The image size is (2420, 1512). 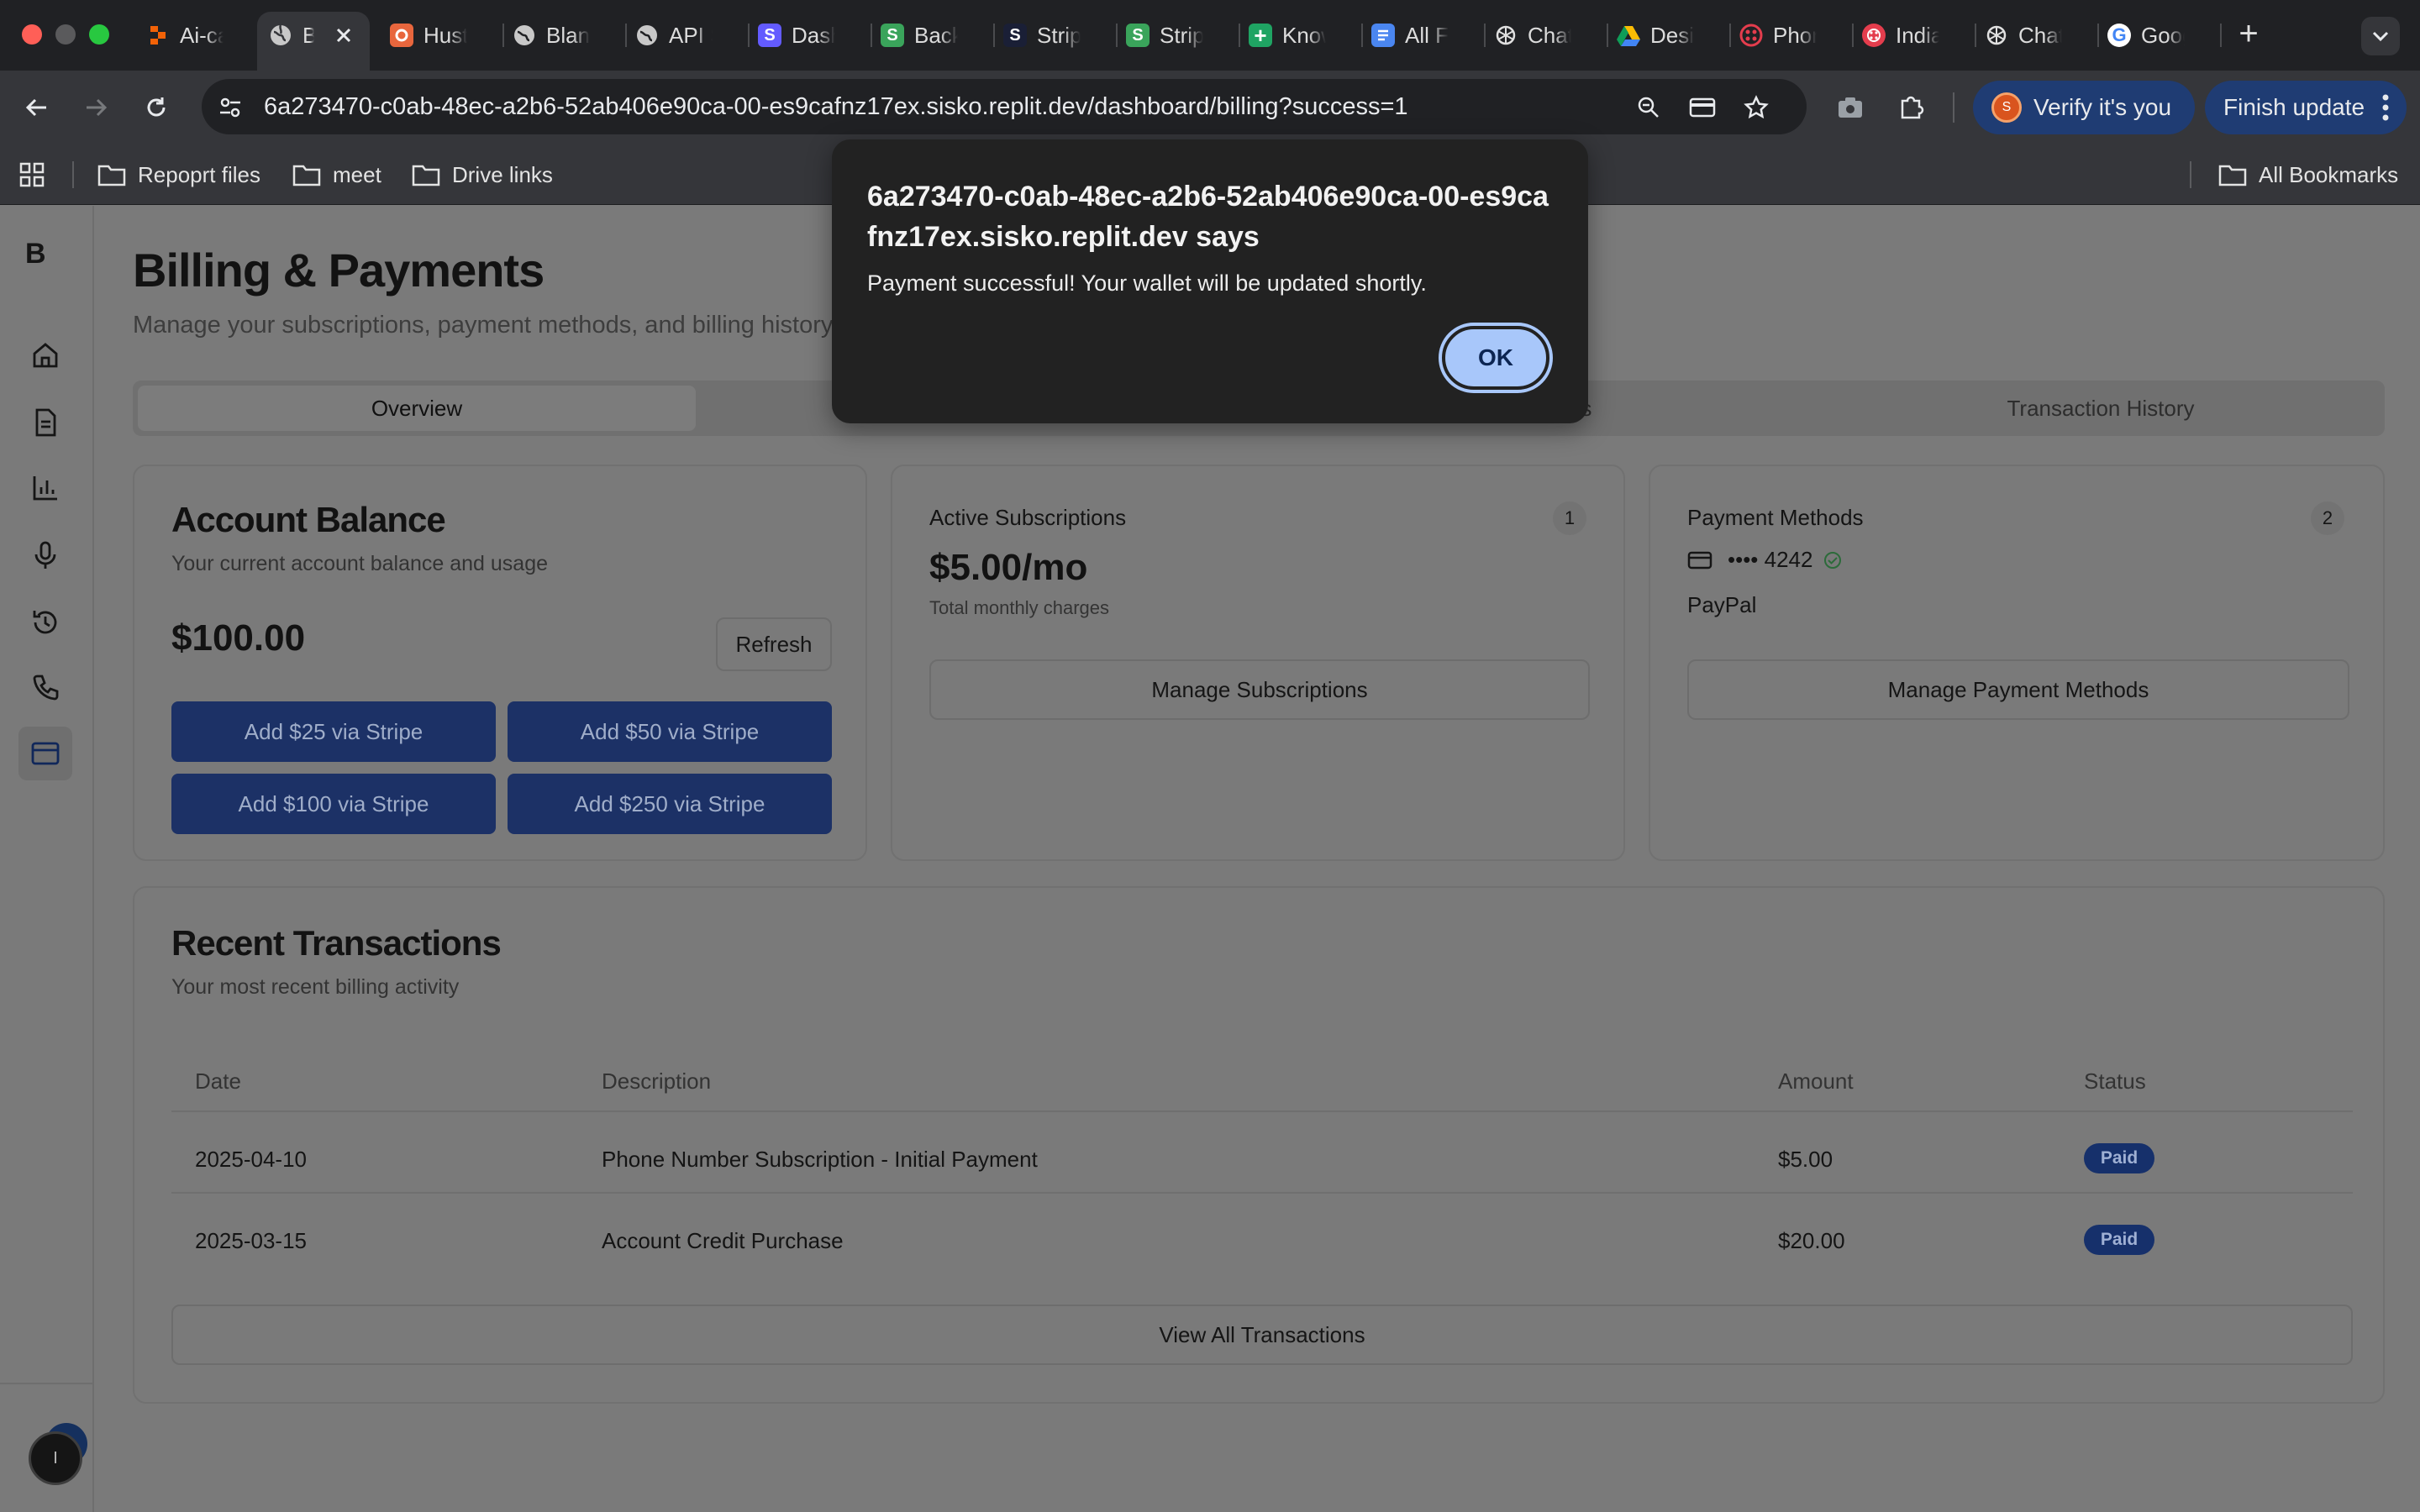 I want to click on camera-icon, so click(x=1851, y=107).